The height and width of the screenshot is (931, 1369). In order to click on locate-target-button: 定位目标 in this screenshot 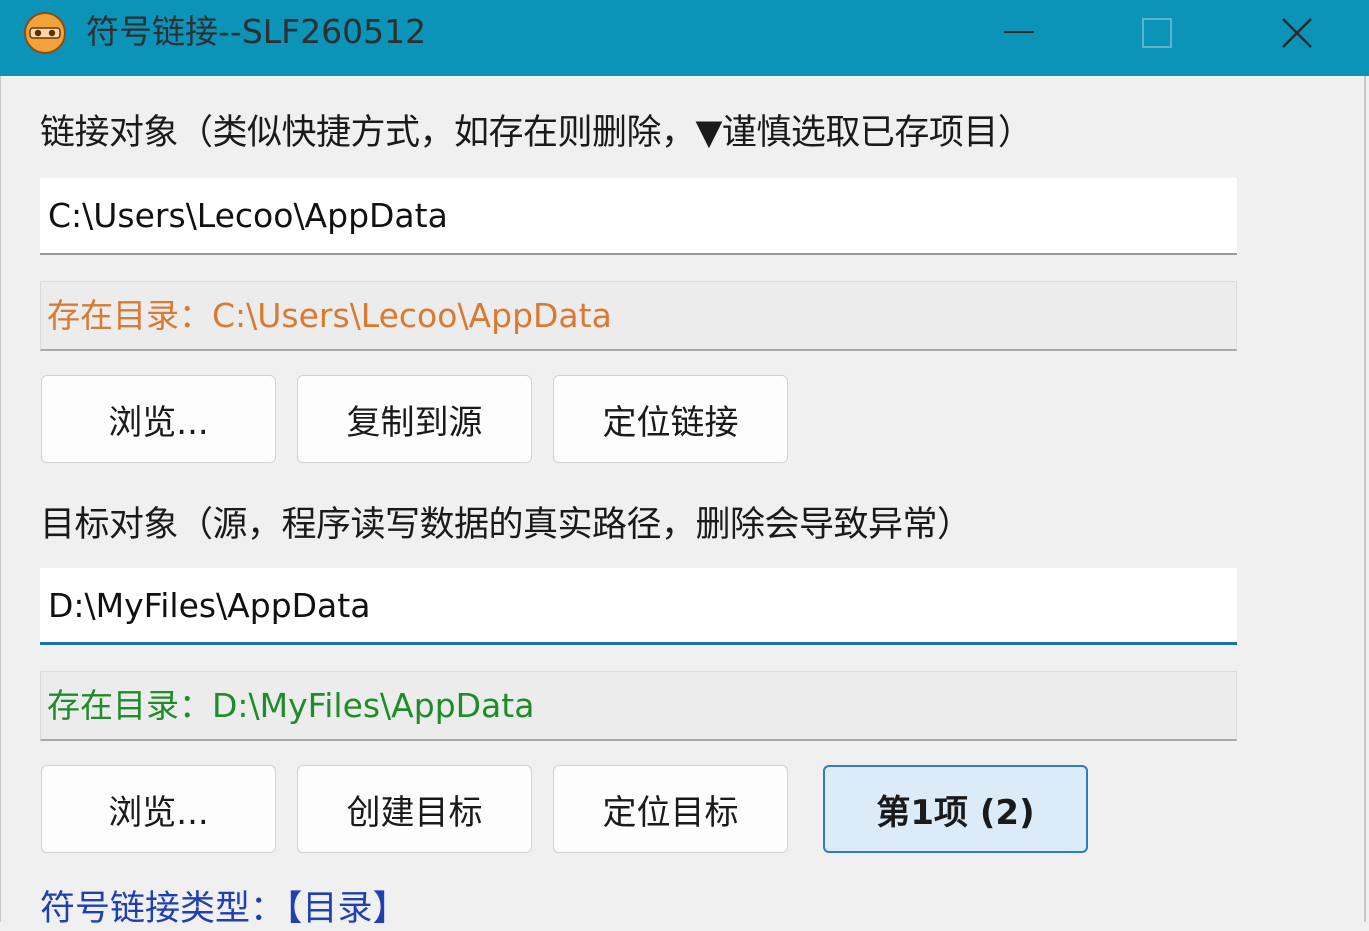, I will do `click(670, 809)`.